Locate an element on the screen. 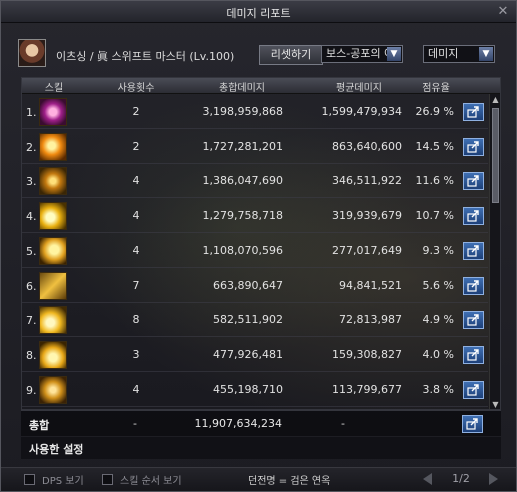 The width and height of the screenshot is (517, 492). dps-view-checkbox is located at coordinates (29, 479).